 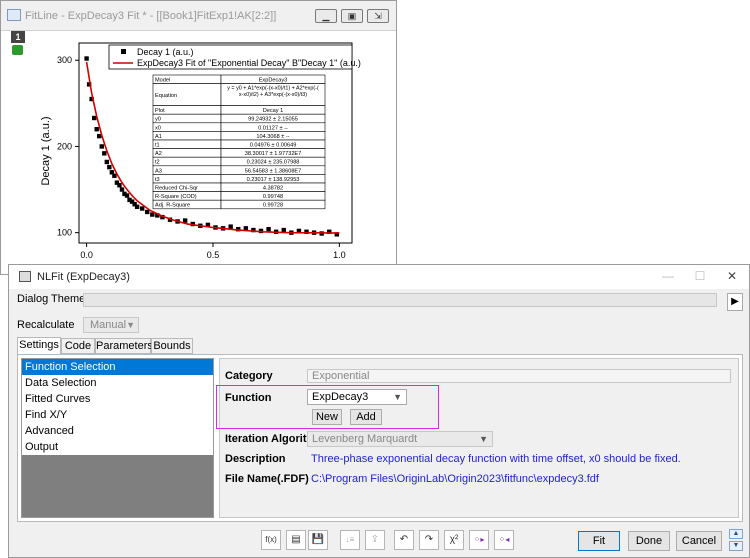 What do you see at coordinates (479, 540) in the screenshot?
I see `find-peaks-icon: ⁘▸` at bounding box center [479, 540].